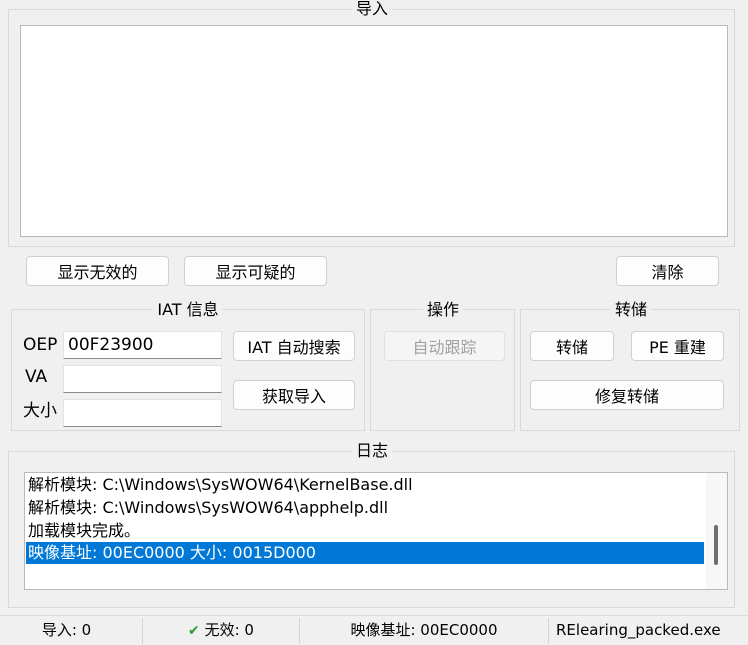 The width and height of the screenshot is (748, 645). Describe the element at coordinates (572, 346) in the screenshot. I see `dump-button: 转储` at that location.